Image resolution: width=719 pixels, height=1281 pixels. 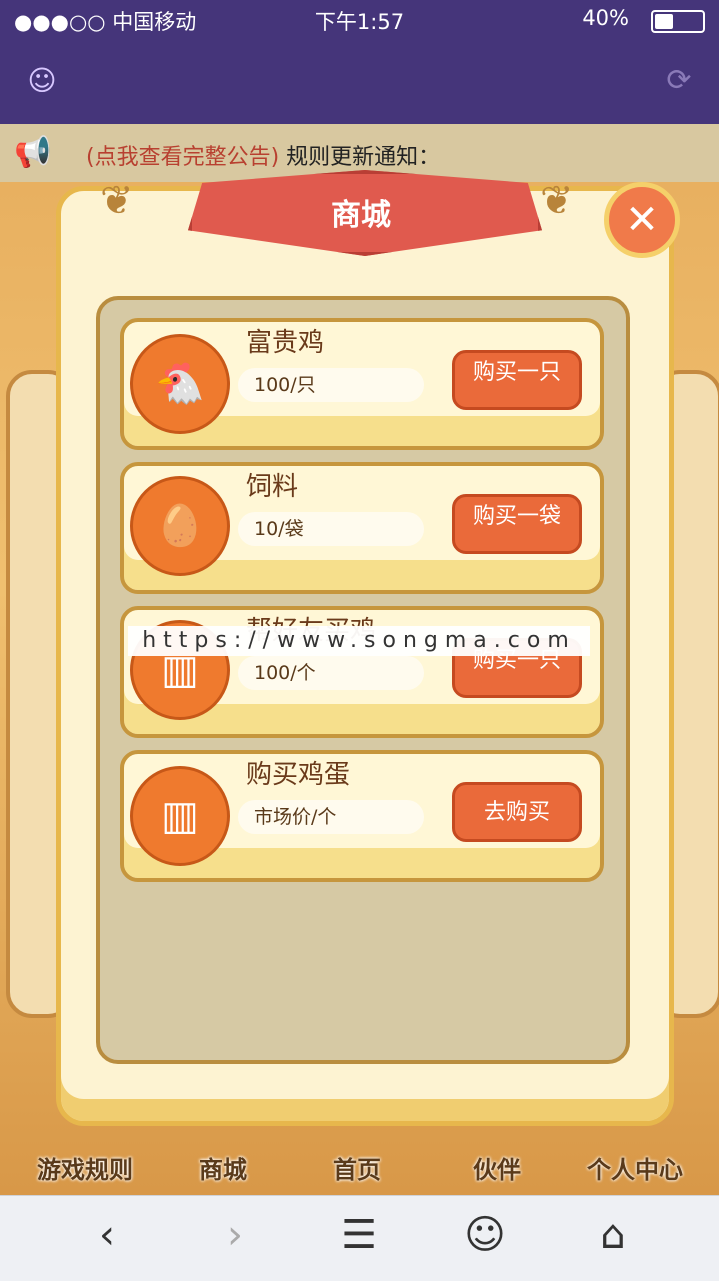 What do you see at coordinates (359, 20) in the screenshot?
I see `status-bar: ●●●○○ 中国移动 下午1:57 40%` at bounding box center [359, 20].